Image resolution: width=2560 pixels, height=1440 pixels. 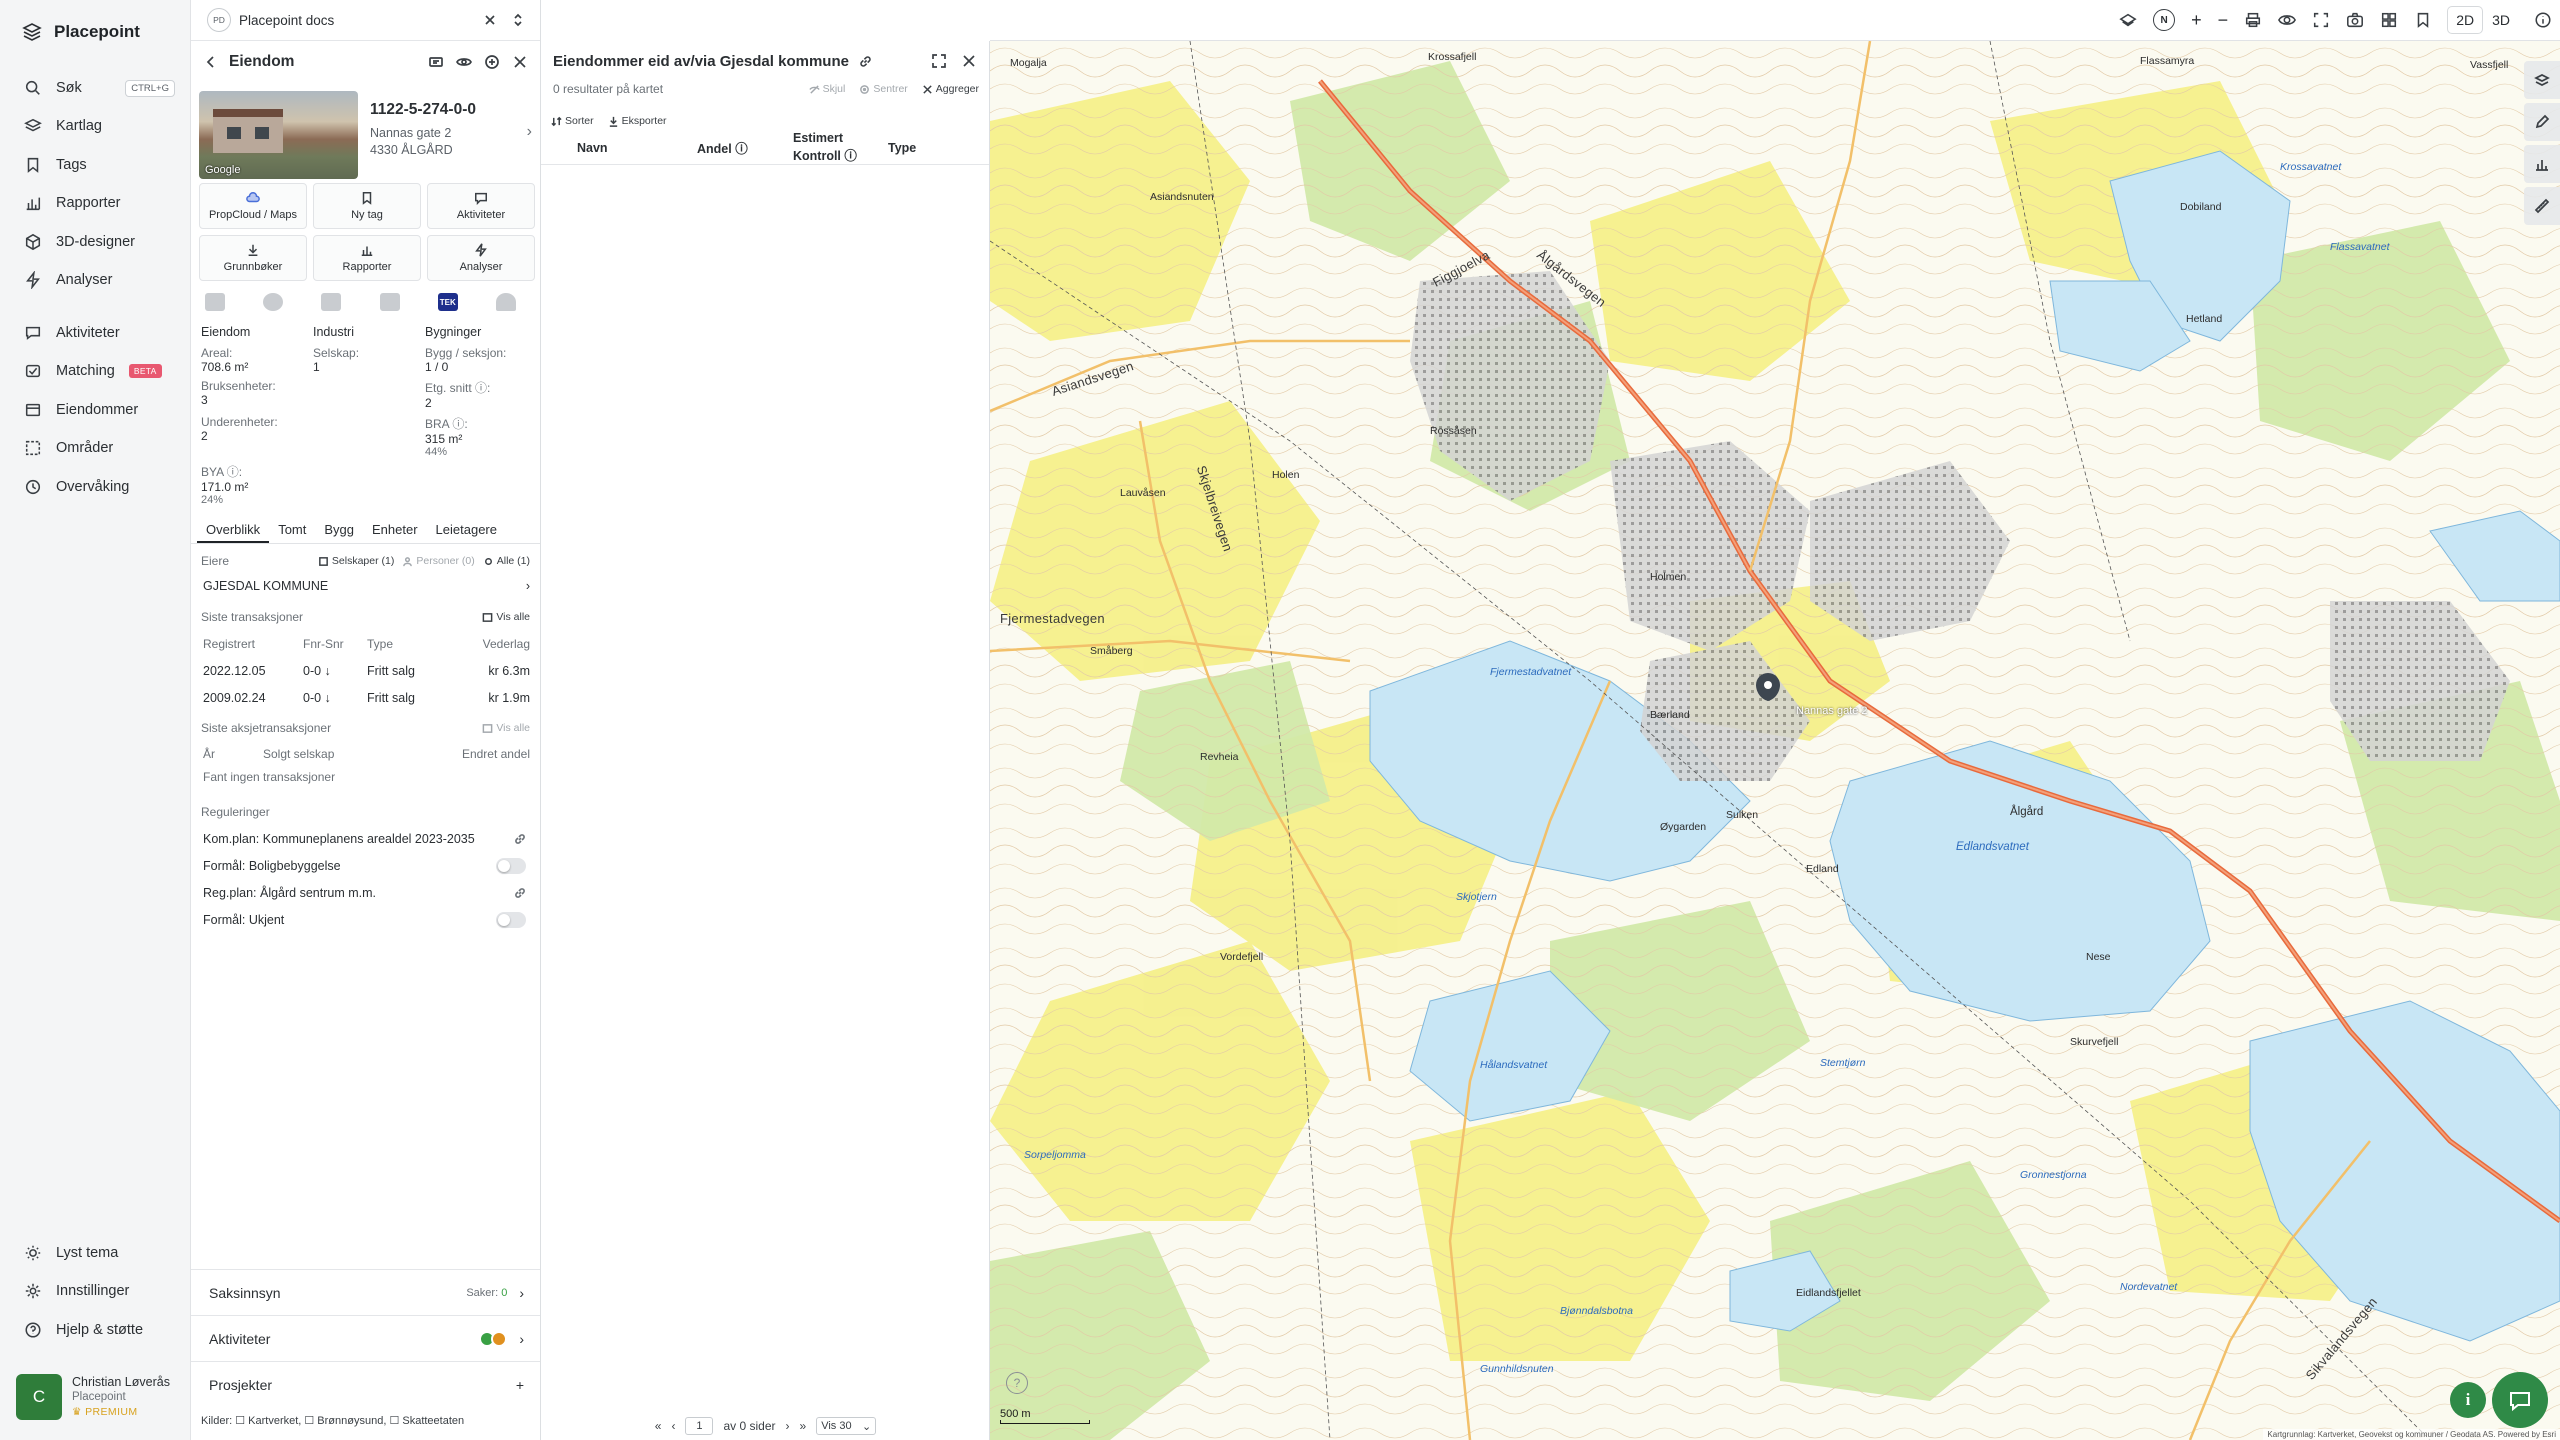 What do you see at coordinates (490, 20) in the screenshot?
I see `close-workspace-button` at bounding box center [490, 20].